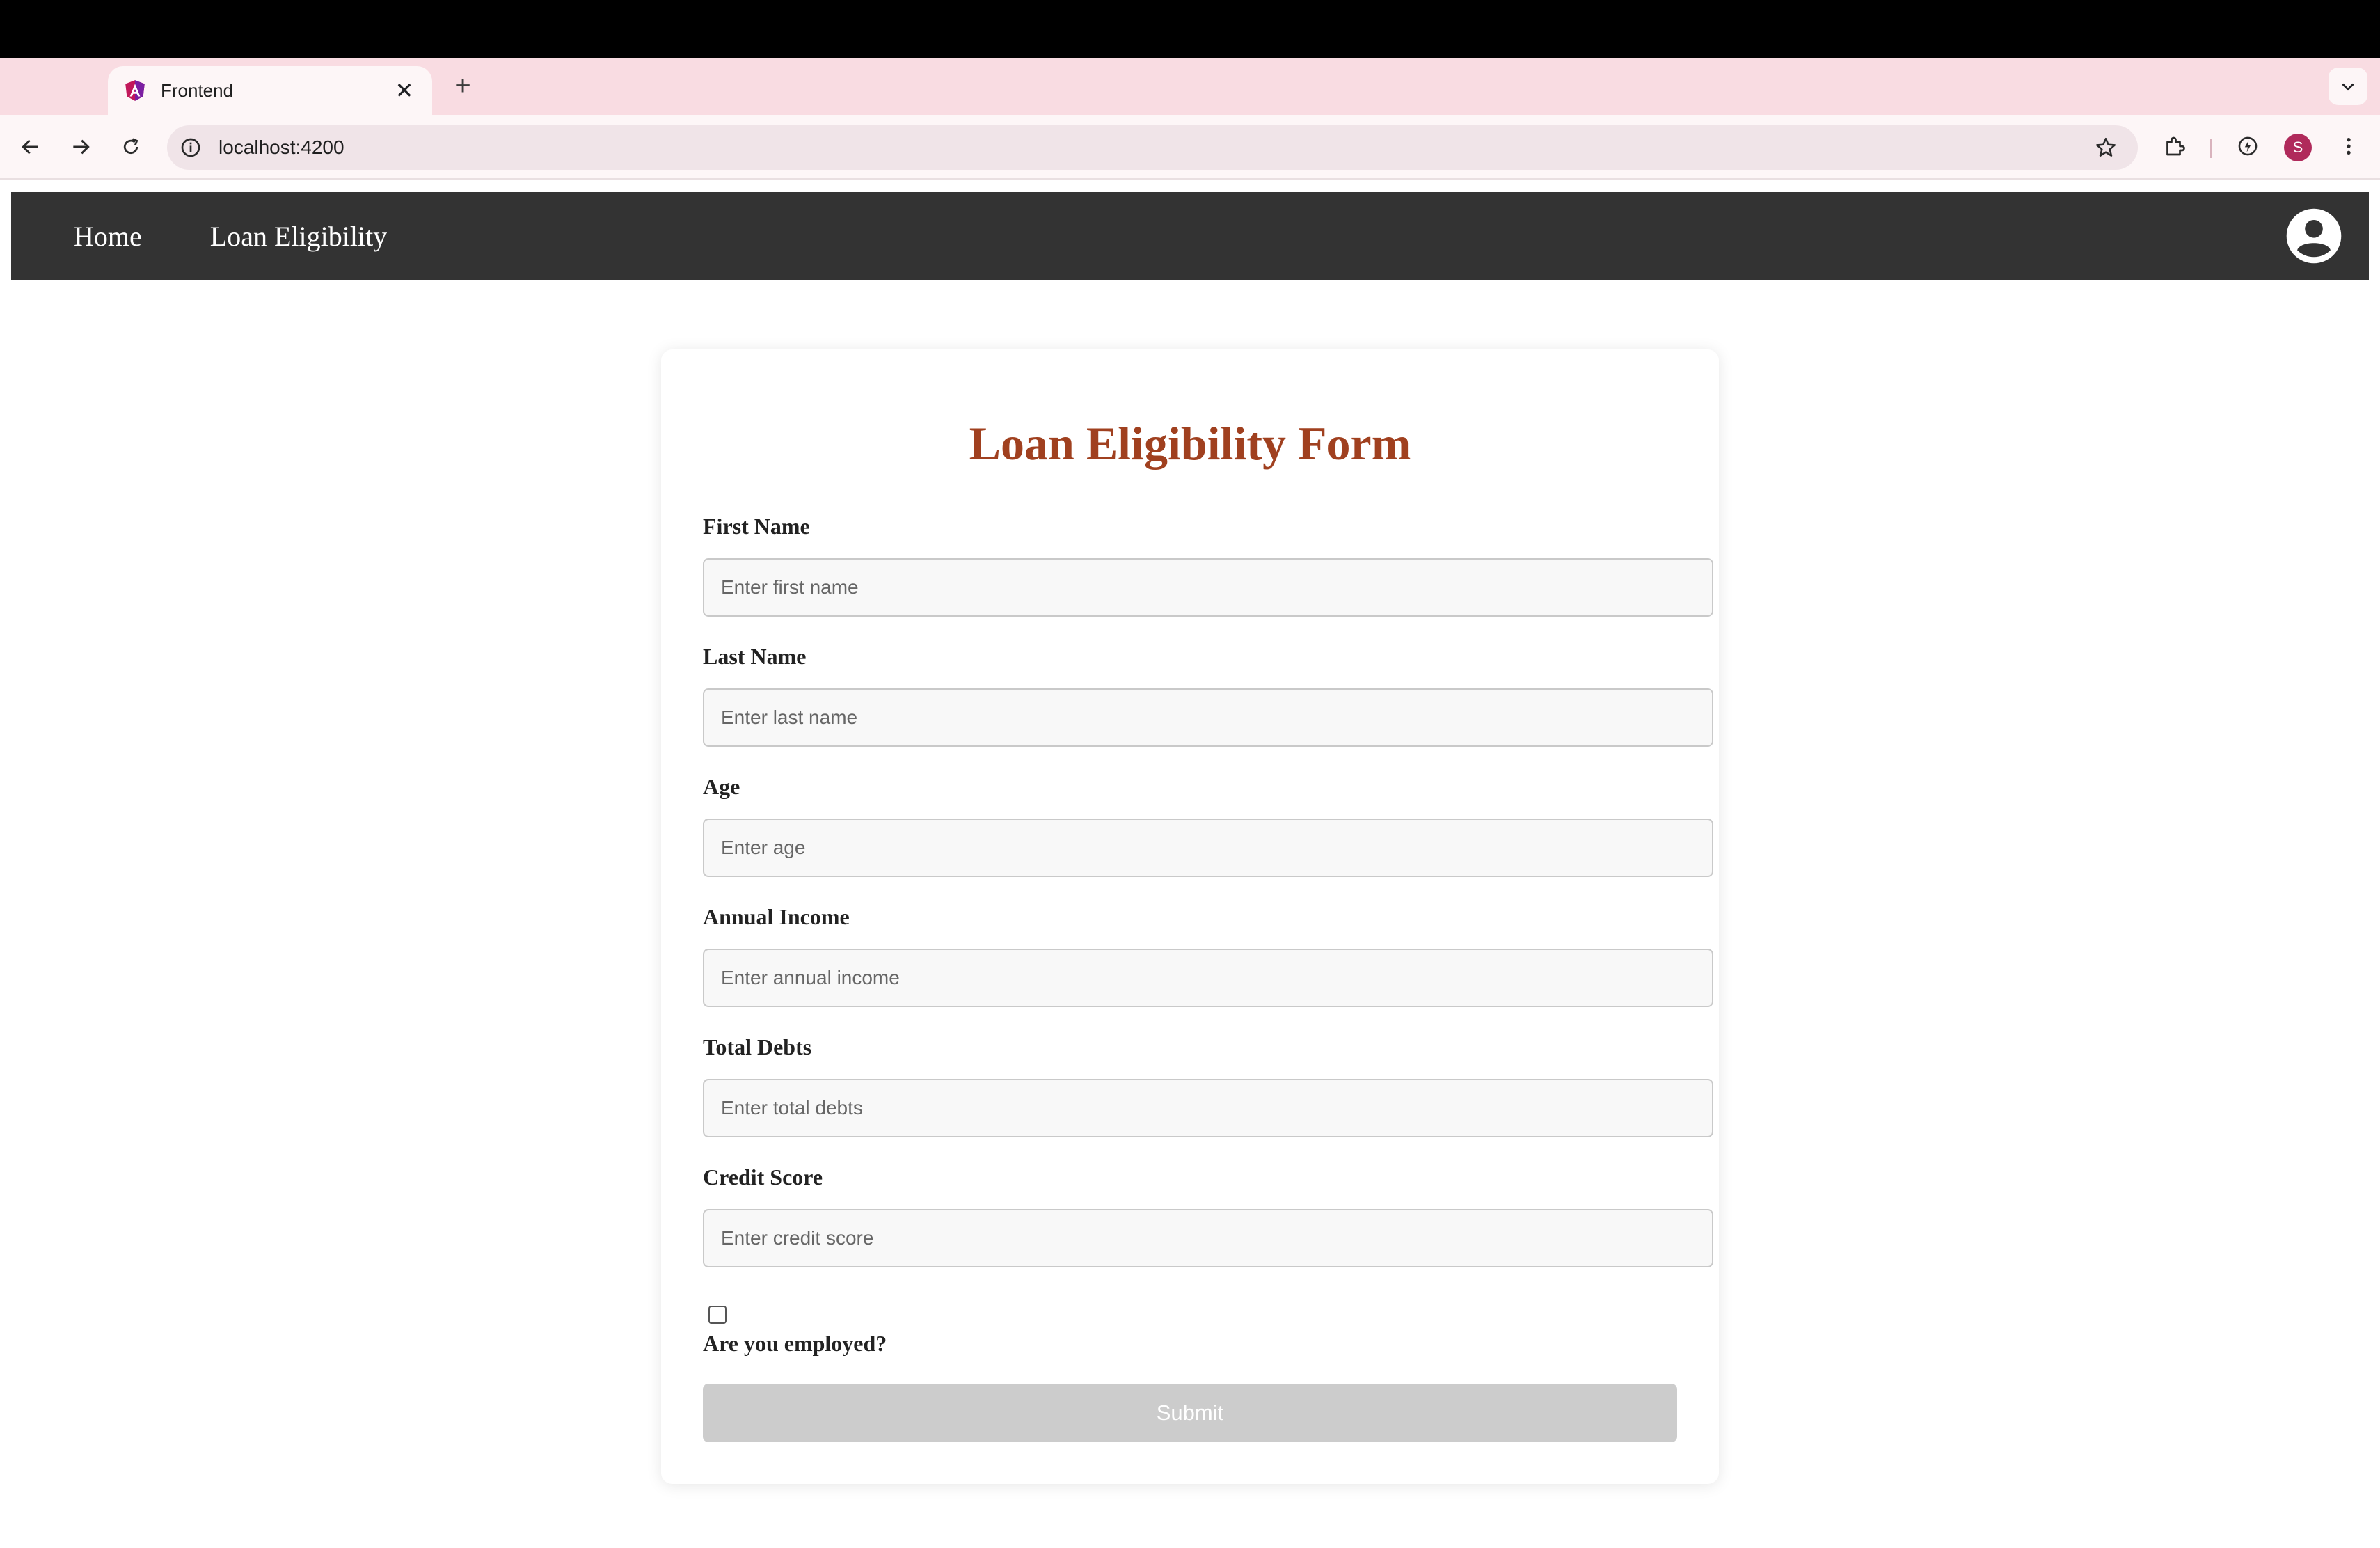 The width and height of the screenshot is (2380, 1548). I want to click on performance-button, so click(2247, 146).